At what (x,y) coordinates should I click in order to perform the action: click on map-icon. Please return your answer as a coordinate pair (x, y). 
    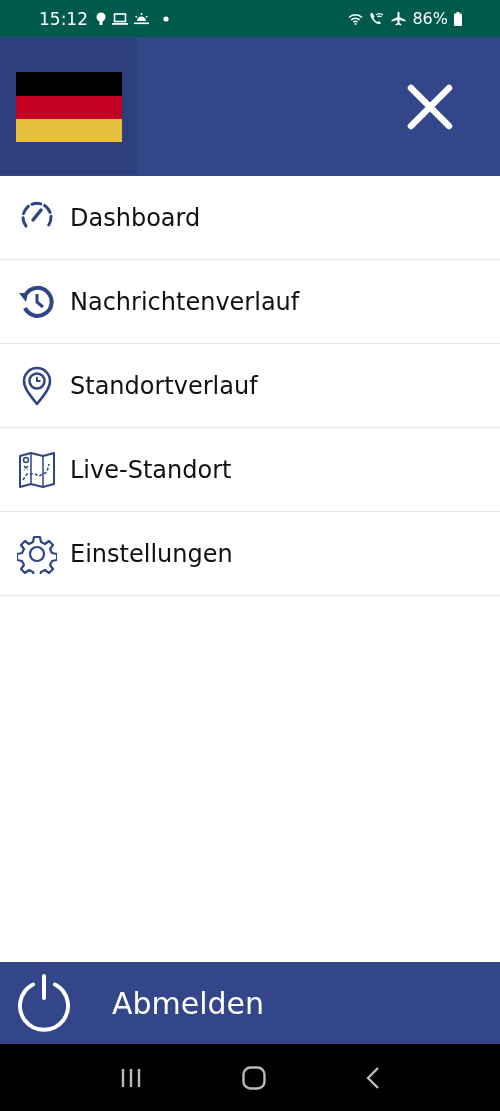
    Looking at the image, I should click on (37, 469).